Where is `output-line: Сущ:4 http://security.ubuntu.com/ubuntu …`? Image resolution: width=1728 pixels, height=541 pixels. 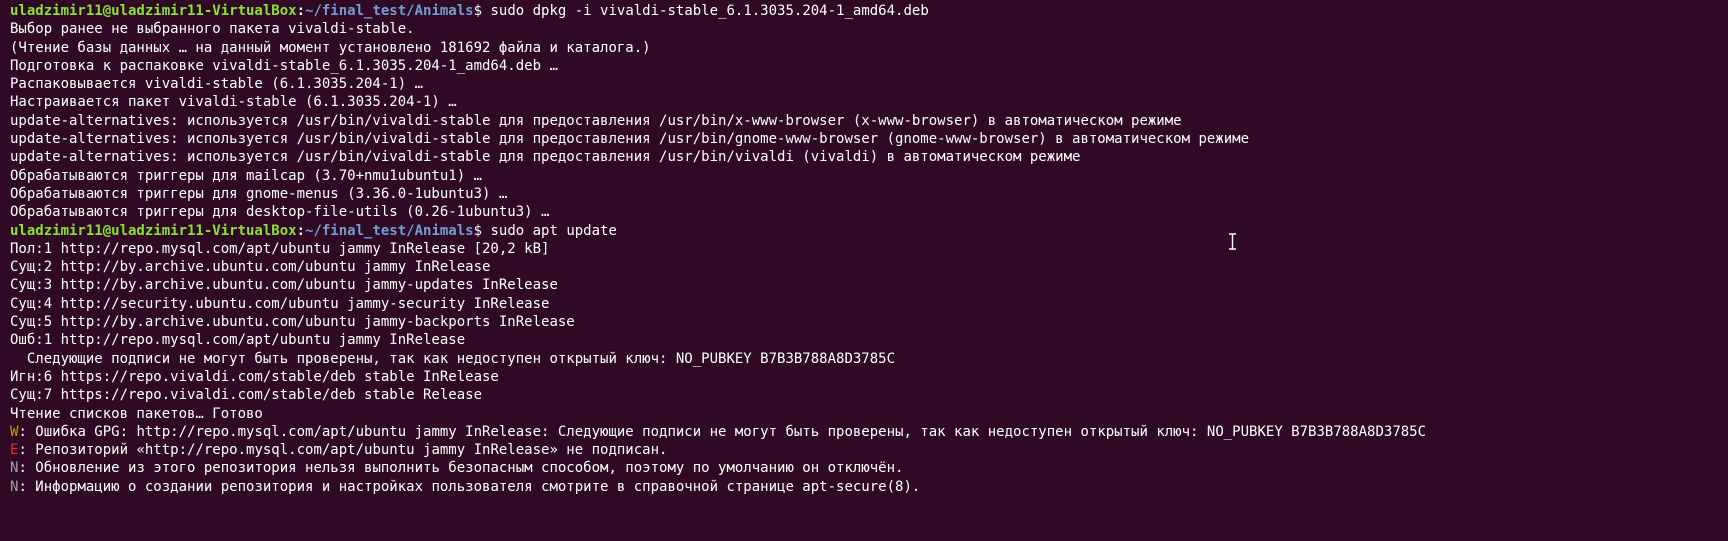 output-line: Сущ:4 http://security.ubuntu.com/ubuntu … is located at coordinates (280, 303).